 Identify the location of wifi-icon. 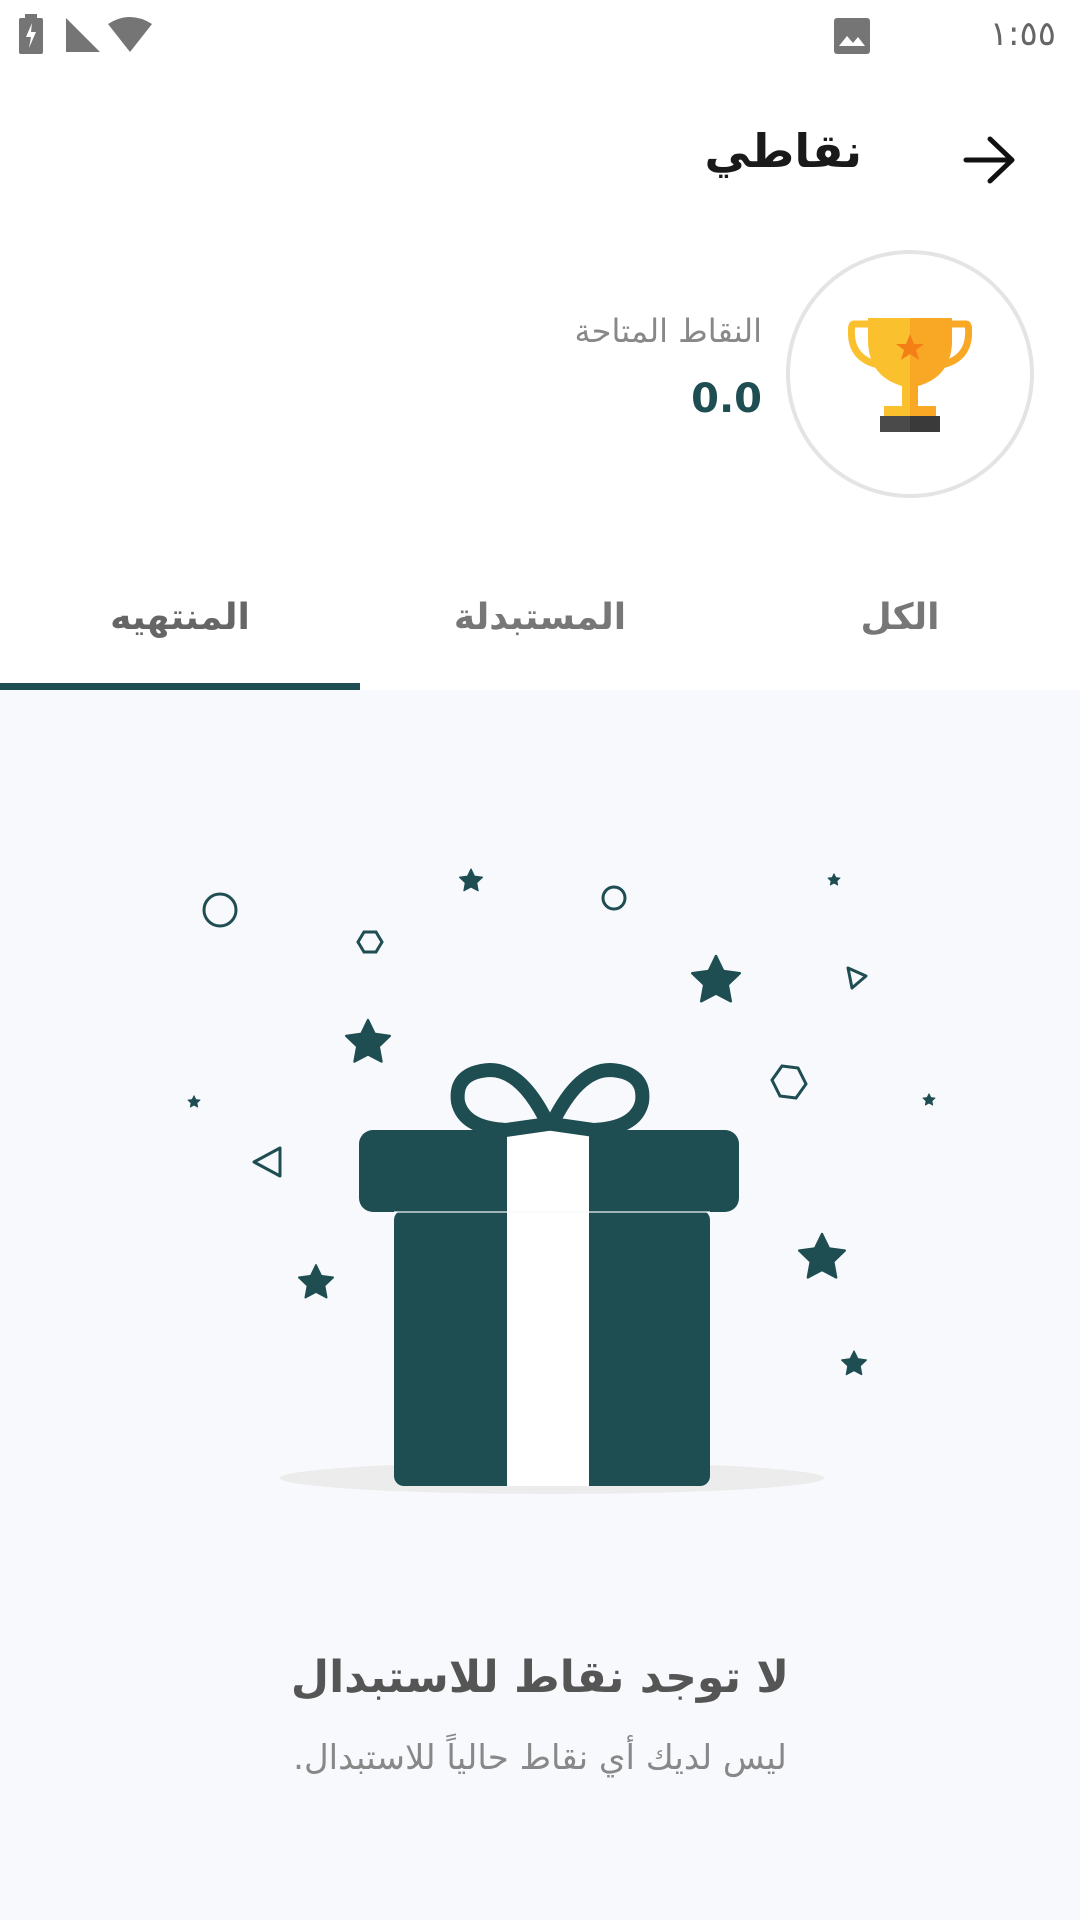
(130, 37).